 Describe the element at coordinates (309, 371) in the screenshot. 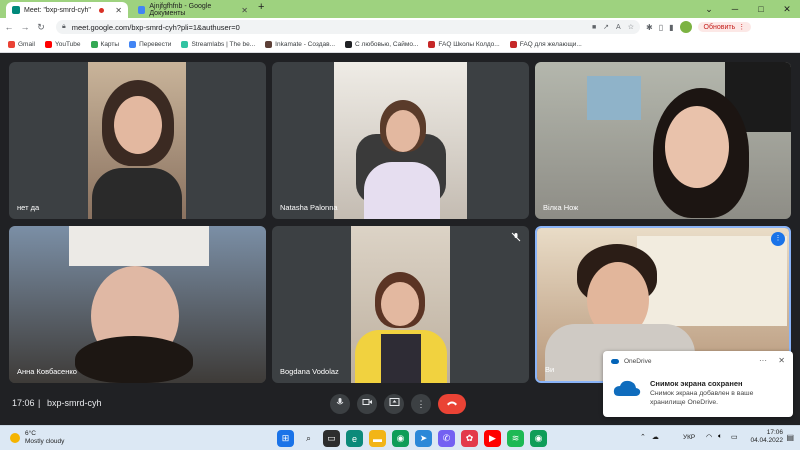

I see `participant-name: Bogdana Vodolaz` at that location.